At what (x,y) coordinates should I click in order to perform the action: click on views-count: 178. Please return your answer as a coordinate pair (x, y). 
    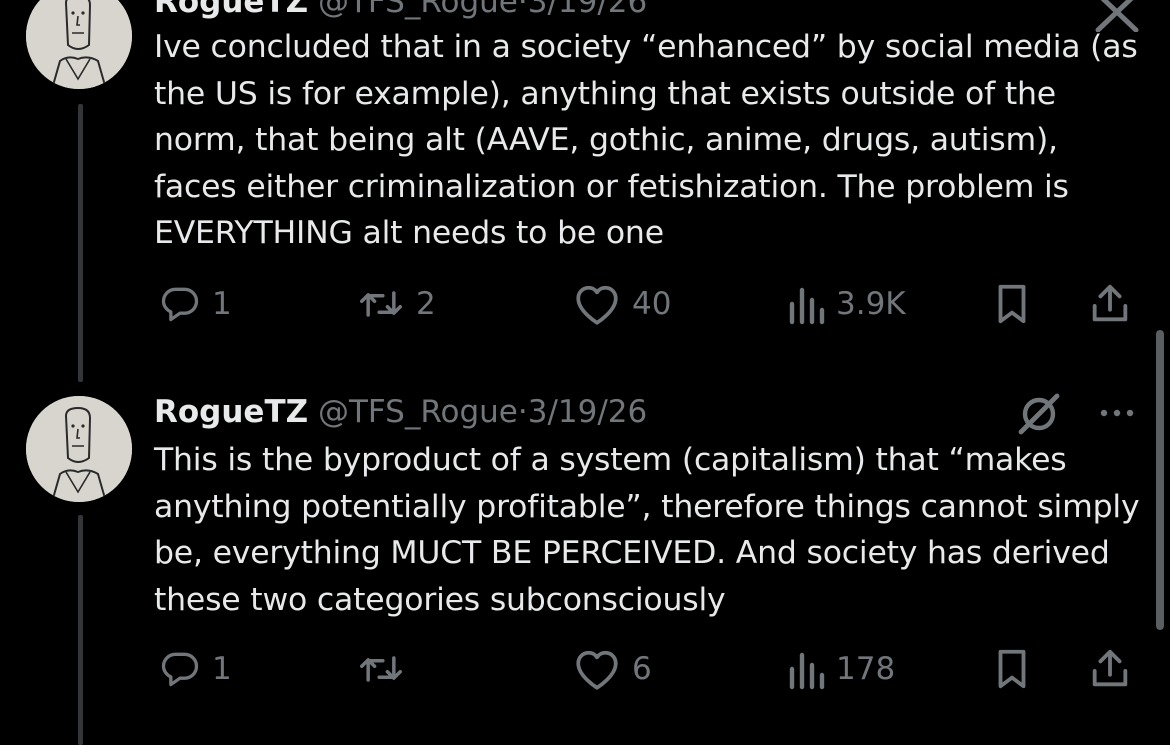
    Looking at the image, I should click on (866, 669).